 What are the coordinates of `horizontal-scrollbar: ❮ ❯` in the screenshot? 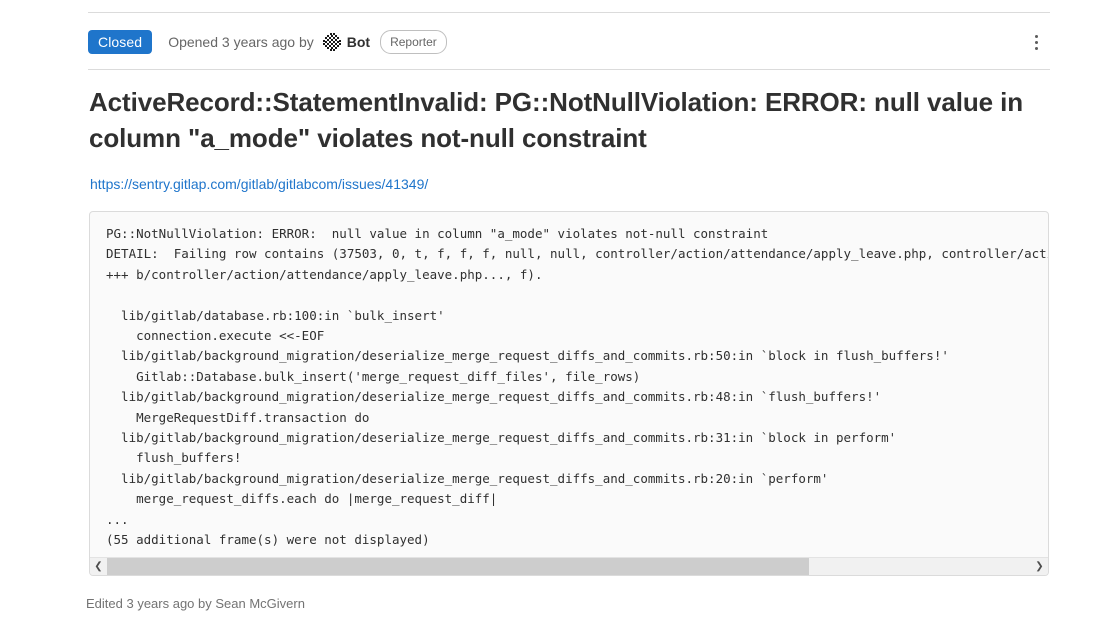 It's located at (569, 566).